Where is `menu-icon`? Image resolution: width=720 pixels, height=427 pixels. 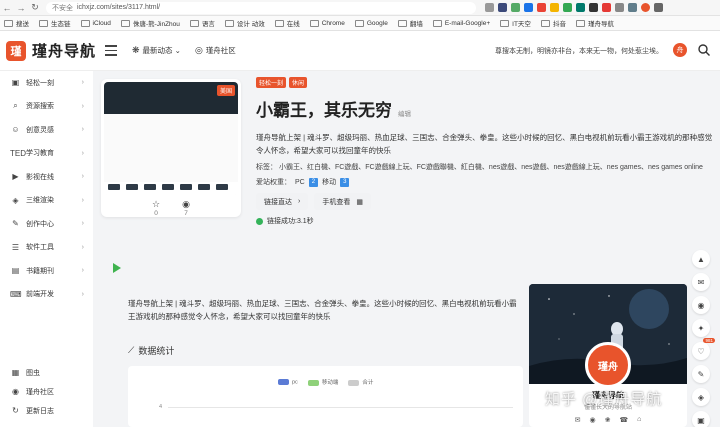
menu-icon is located at coordinates (658, 7).